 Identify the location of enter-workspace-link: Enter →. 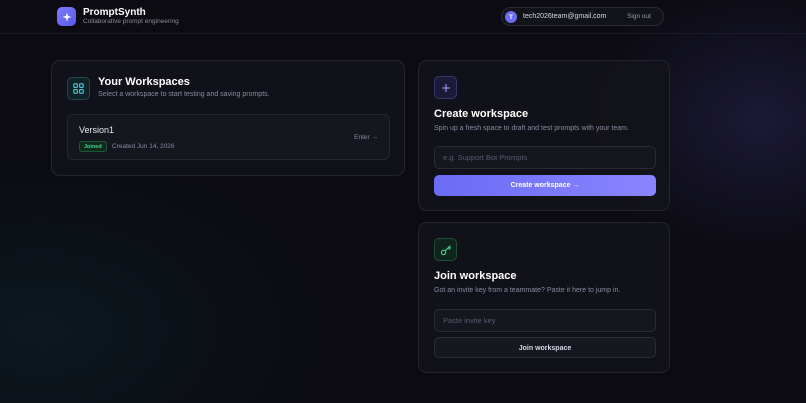
(366, 137).